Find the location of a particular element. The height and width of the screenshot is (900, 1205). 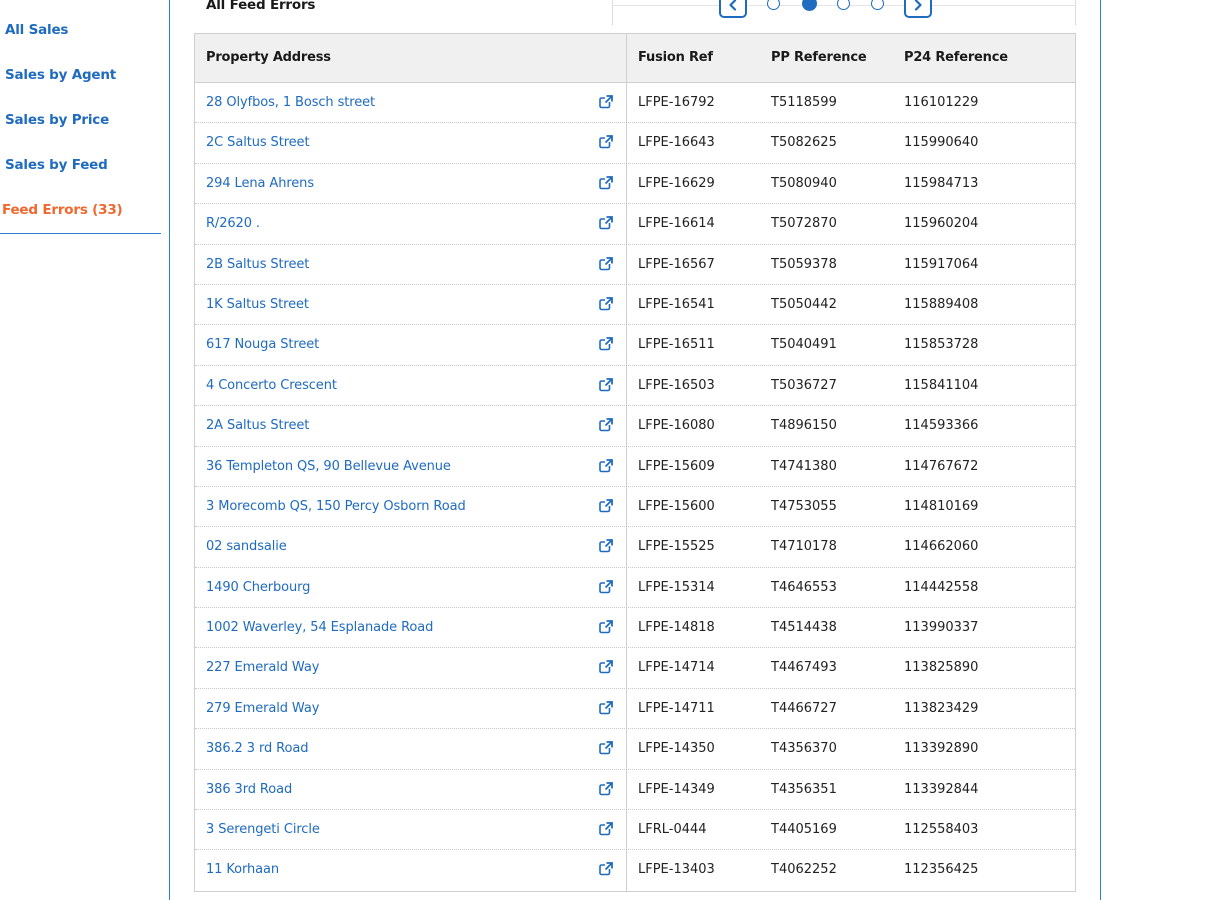

chevron-left-icon is located at coordinates (733, 5).